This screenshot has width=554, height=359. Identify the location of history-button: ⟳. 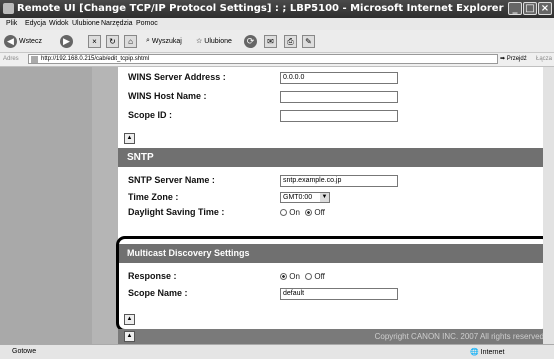
(250, 41).